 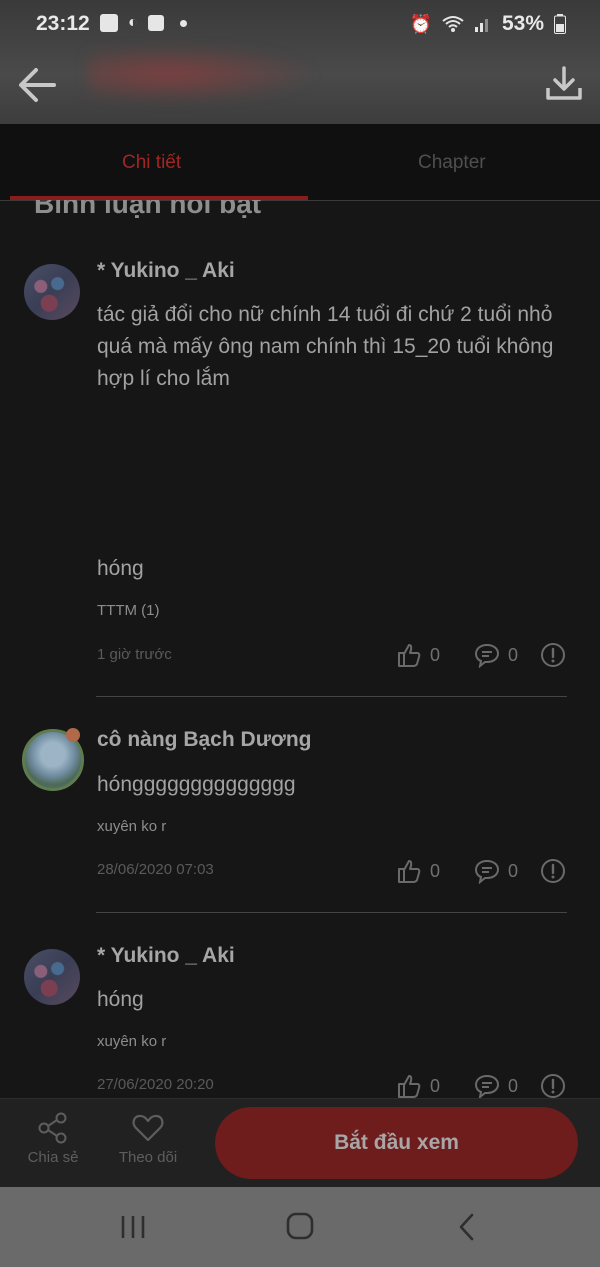 What do you see at coordinates (522, 23) in the screenshot?
I see `battery-percent: 53%` at bounding box center [522, 23].